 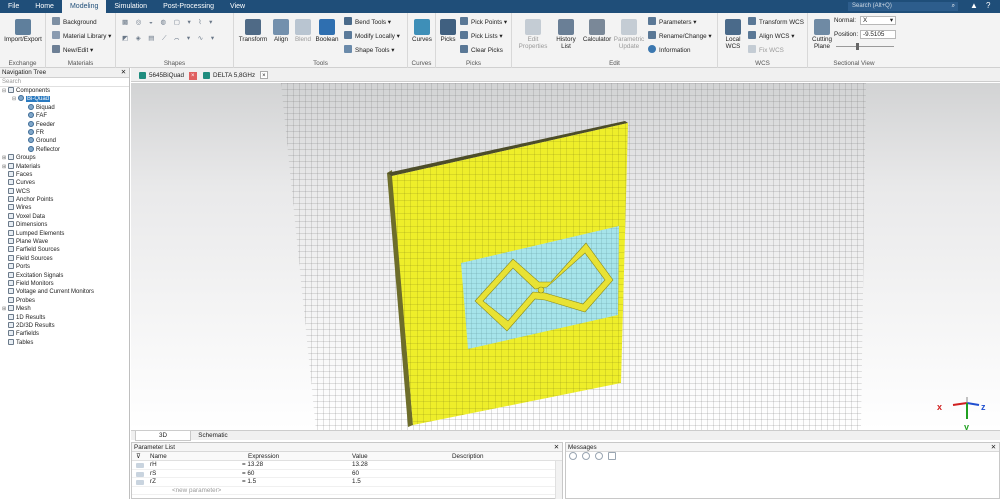 I want to click on position-input: -9.5105, so click(x=878, y=34).